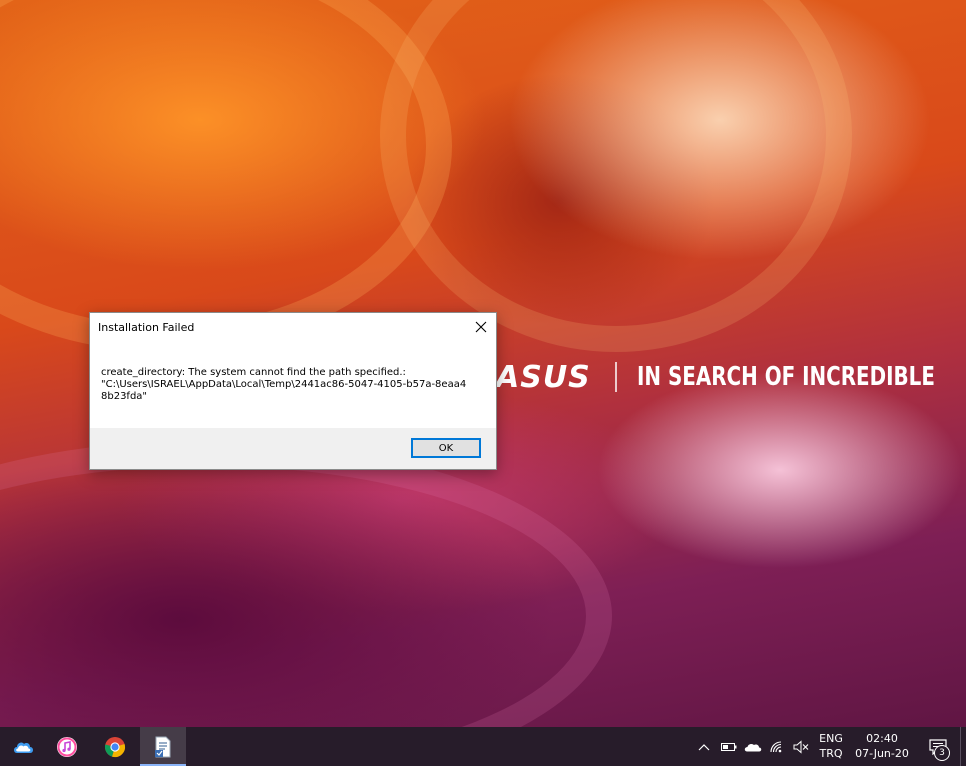  What do you see at coordinates (882, 738) in the screenshot?
I see `clock-time: 02:40` at bounding box center [882, 738].